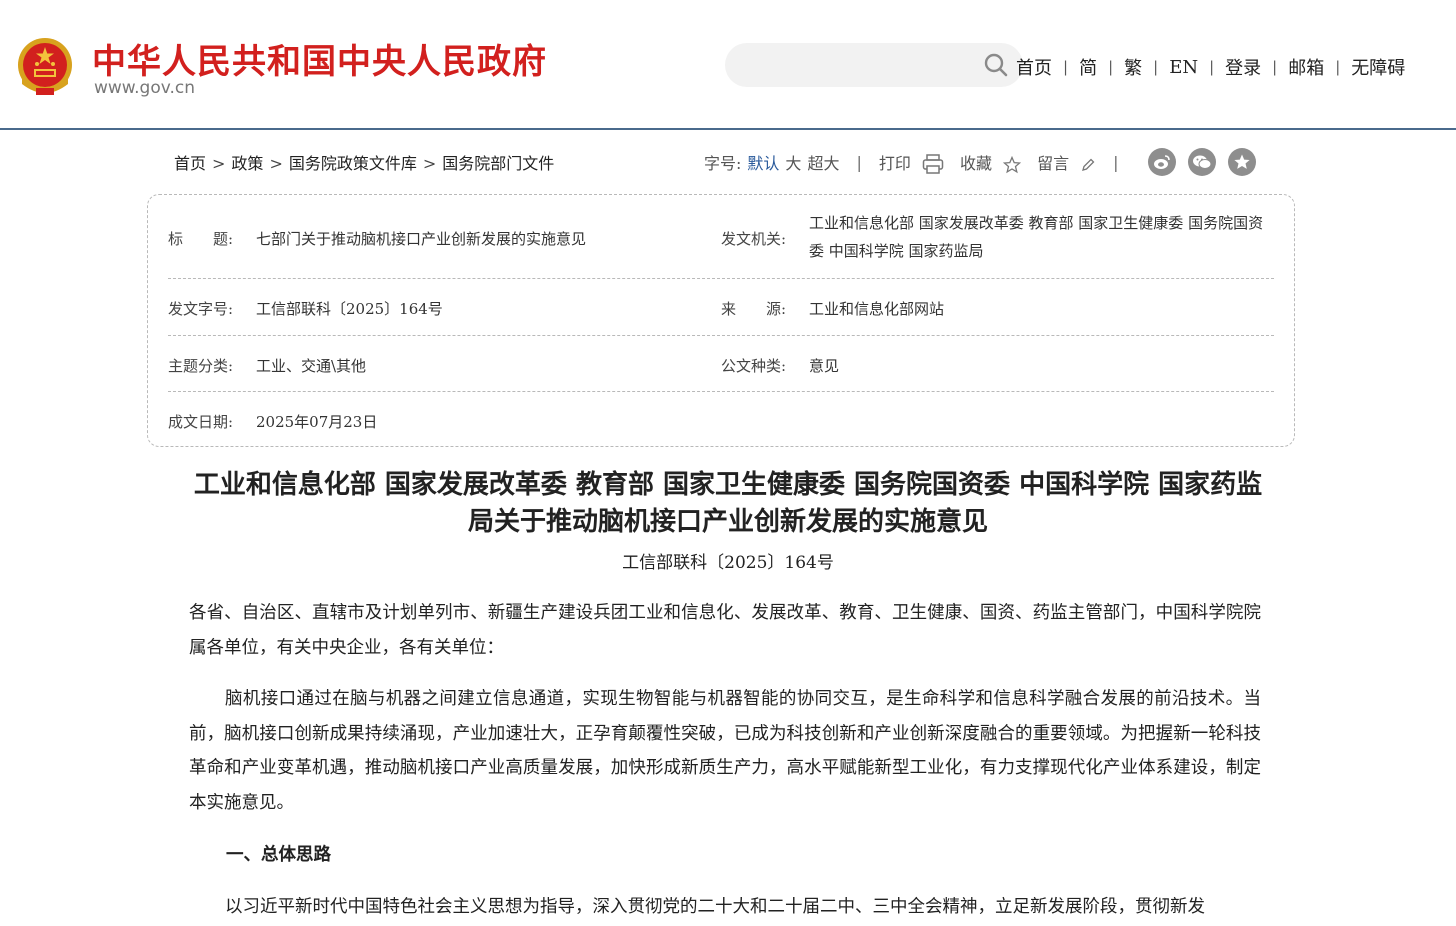 This screenshot has width=1456, height=926. I want to click on nav-home: 首页, so click(1034, 67).